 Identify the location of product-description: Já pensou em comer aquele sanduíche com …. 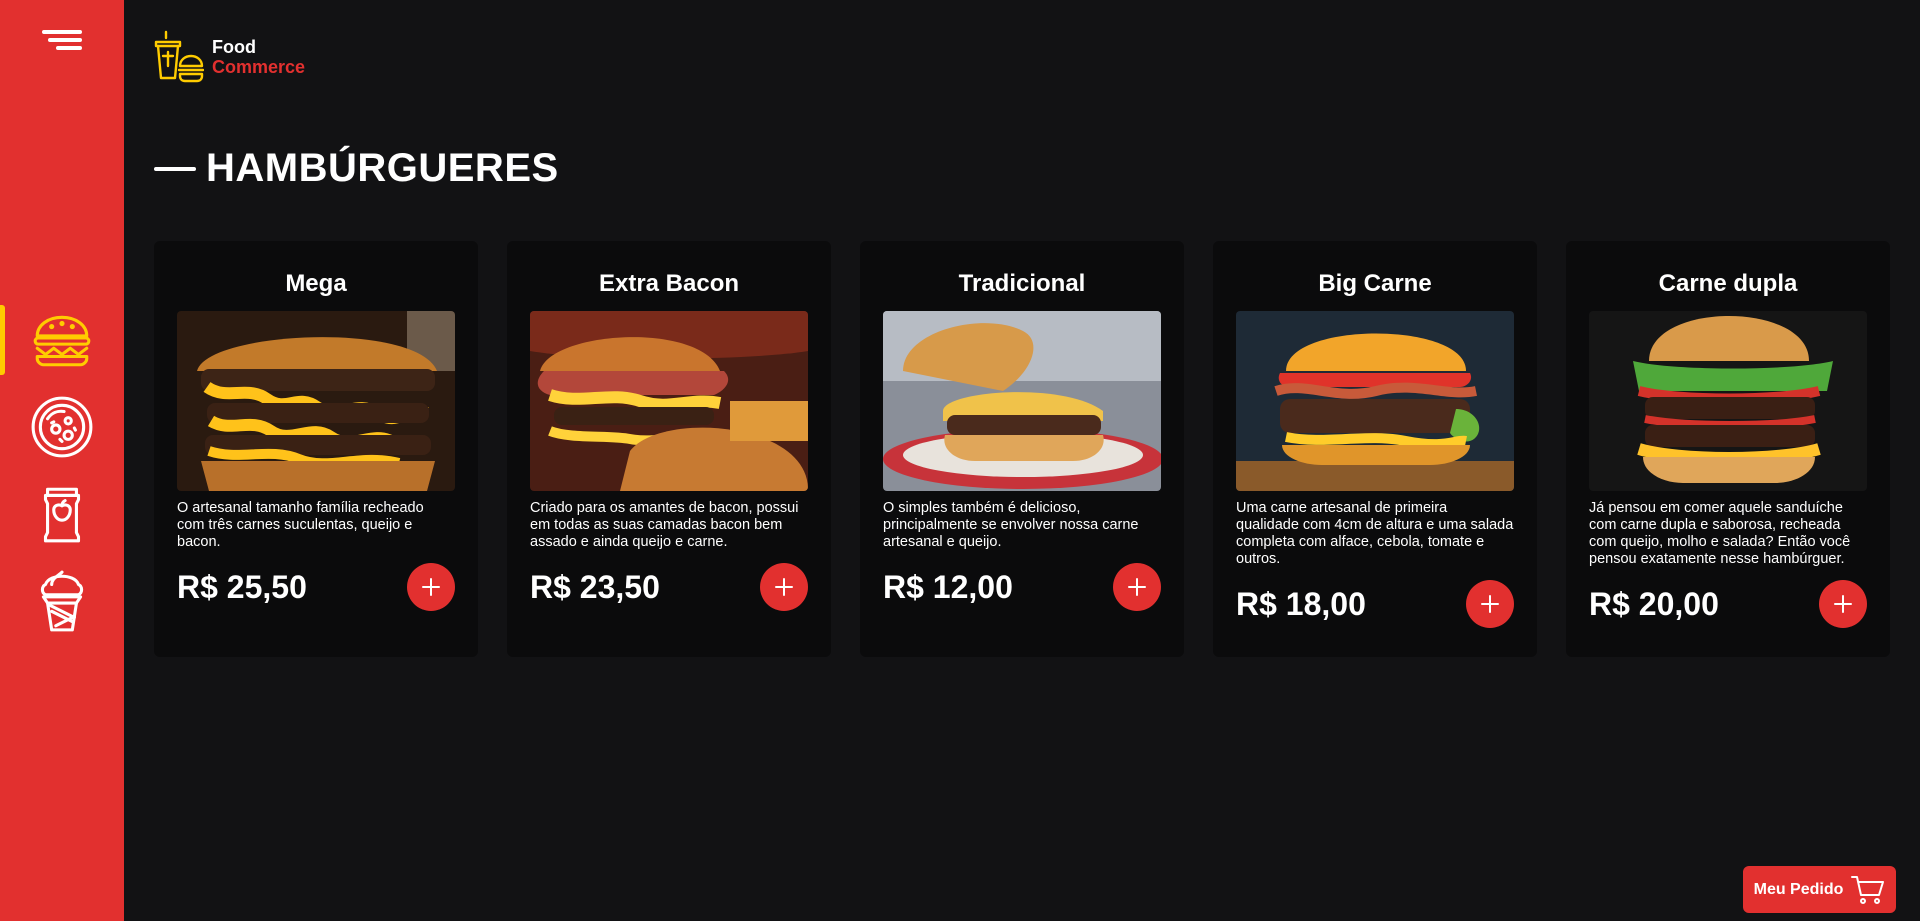
(1720, 533).